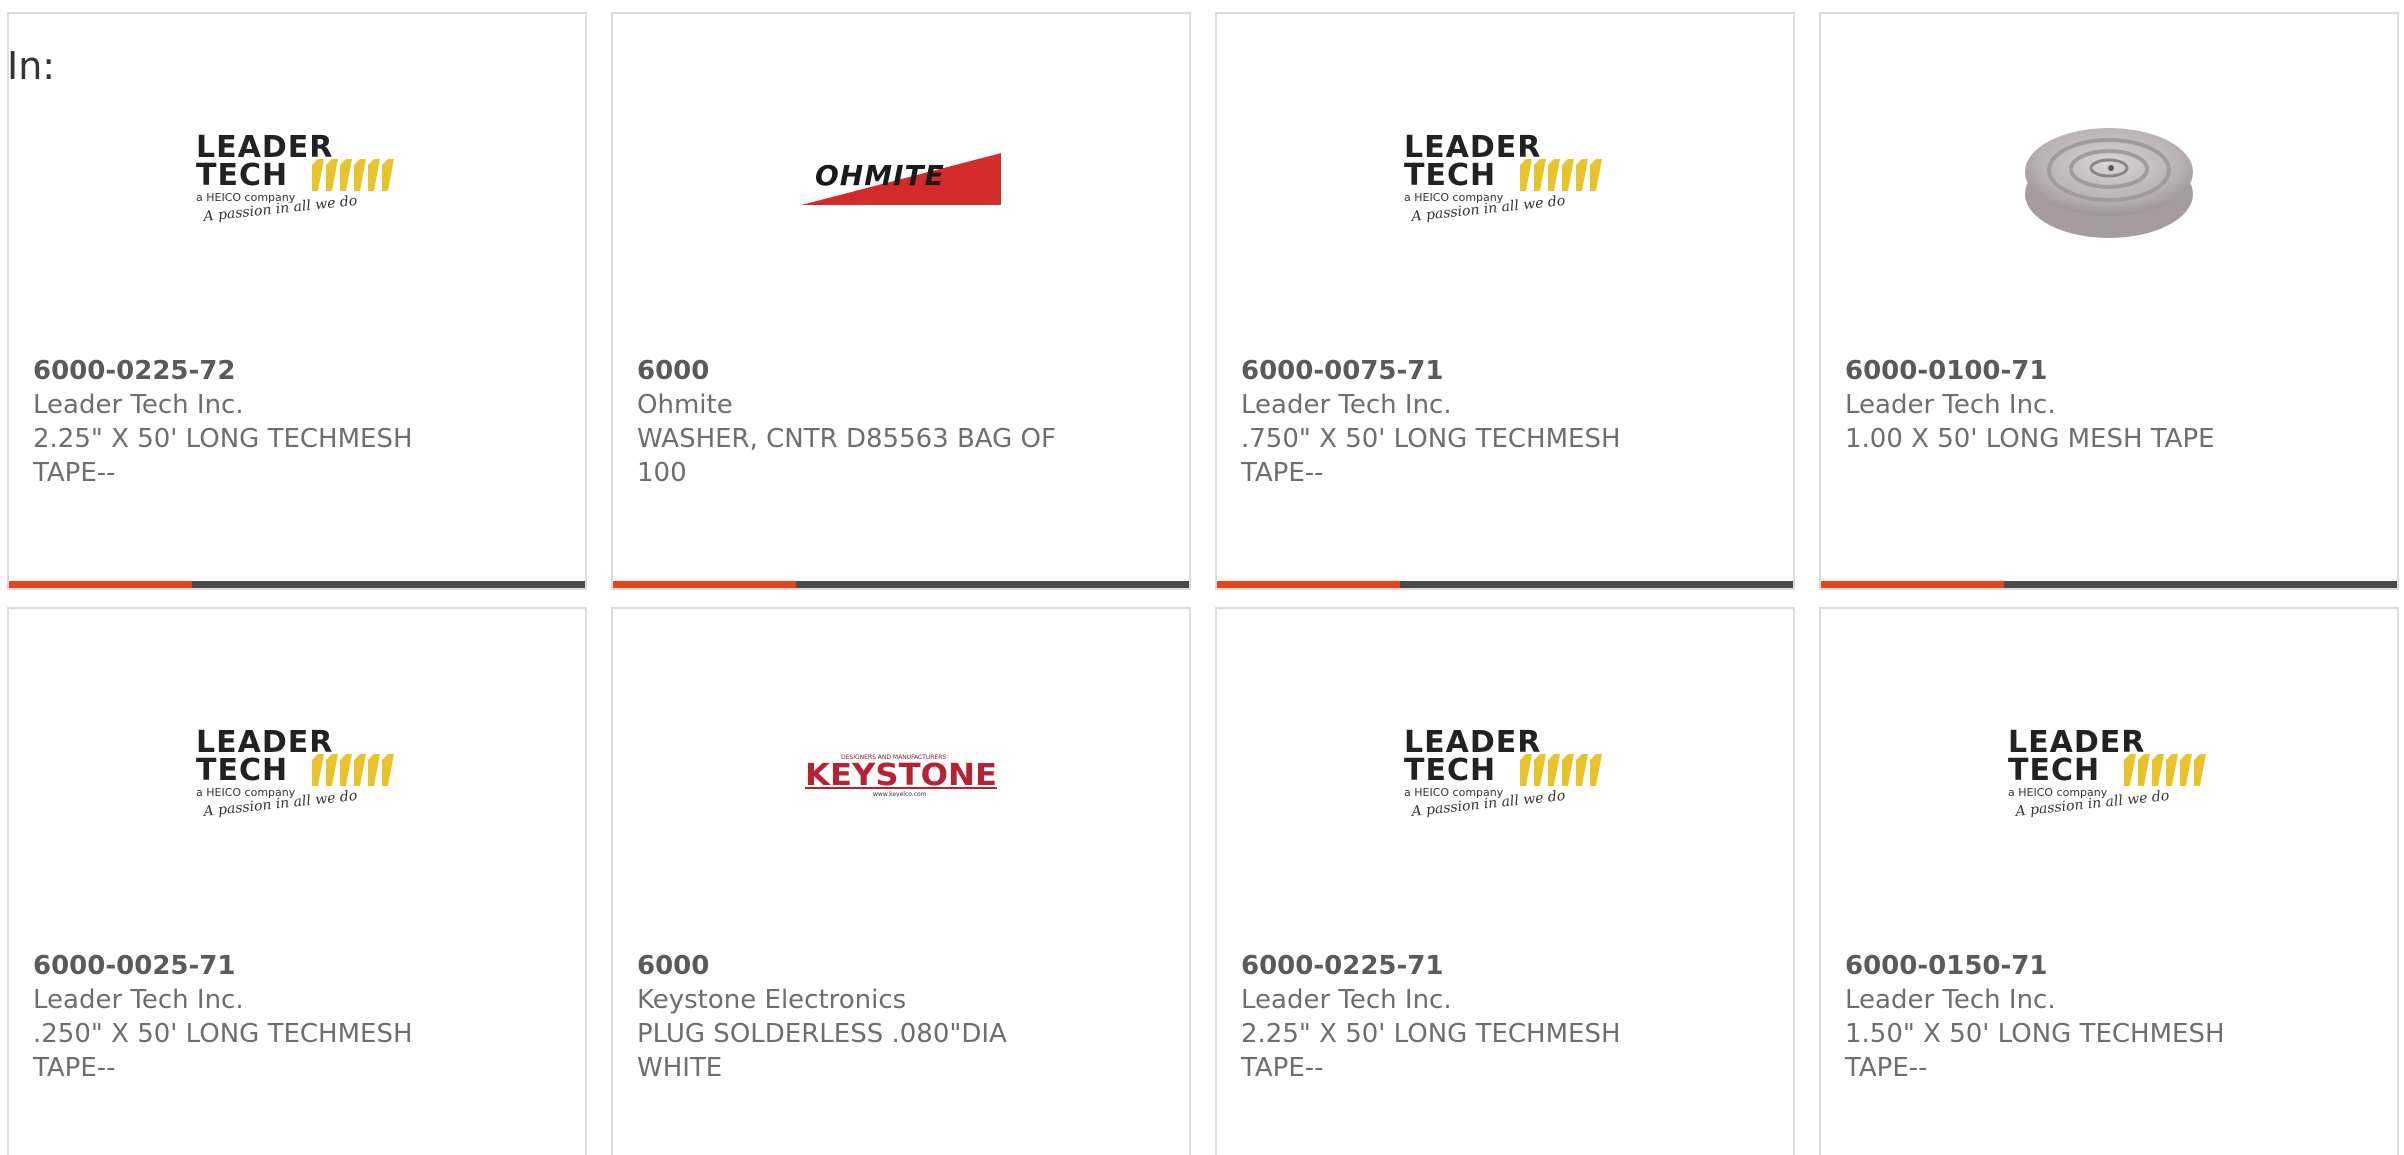 Image resolution: width=2404 pixels, height=1155 pixels. What do you see at coordinates (2030, 439) in the screenshot?
I see `description: 1.00 X 50' LONG MESH TAPE` at bounding box center [2030, 439].